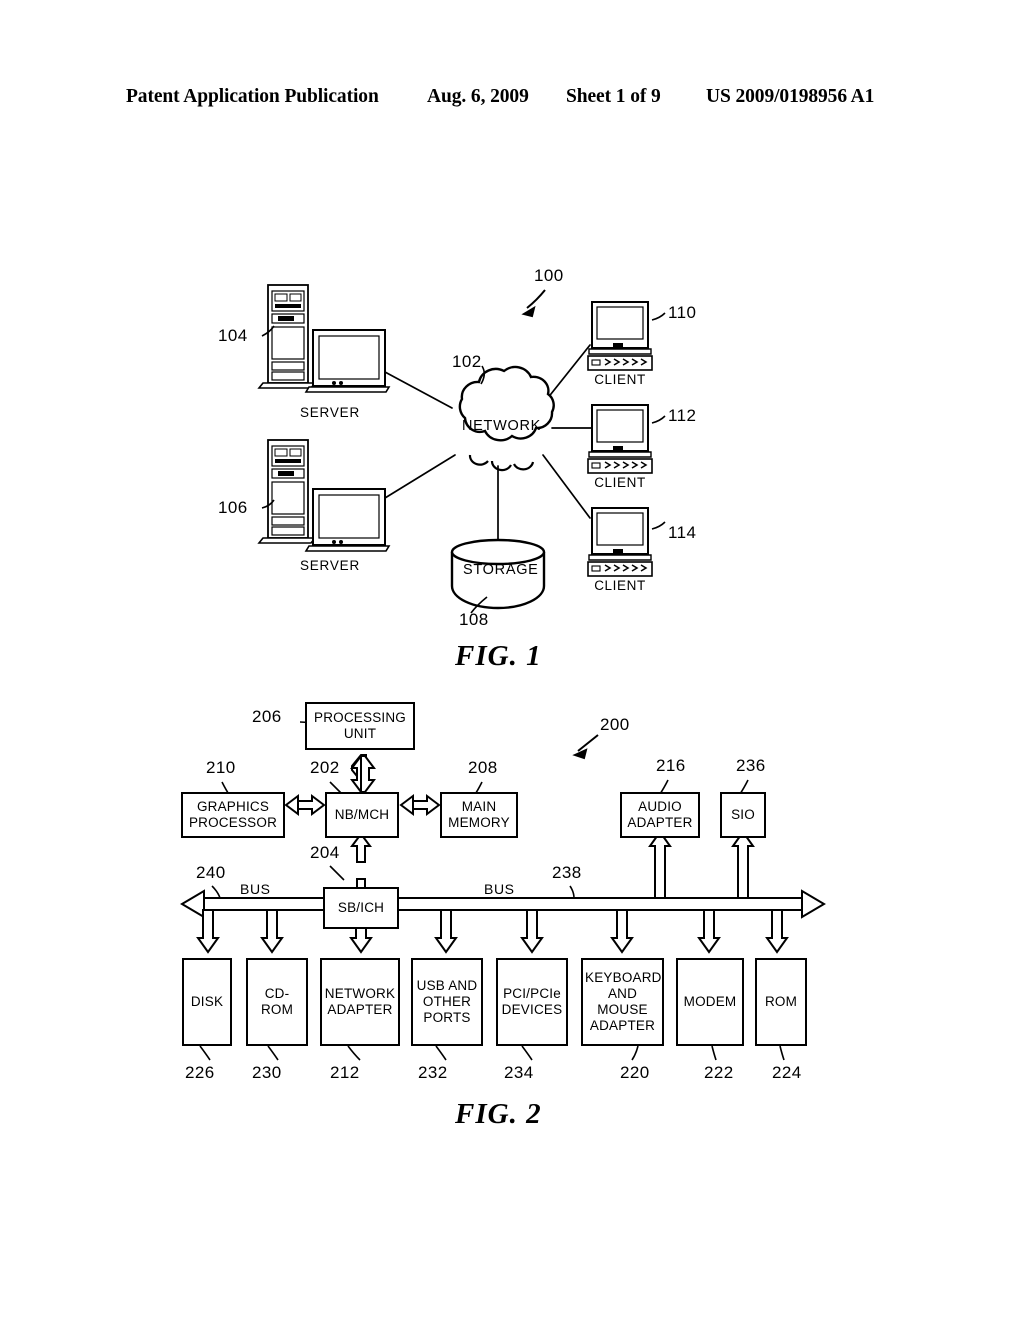 The height and width of the screenshot is (1320, 1024). I want to click on ref-200: 200, so click(615, 724).